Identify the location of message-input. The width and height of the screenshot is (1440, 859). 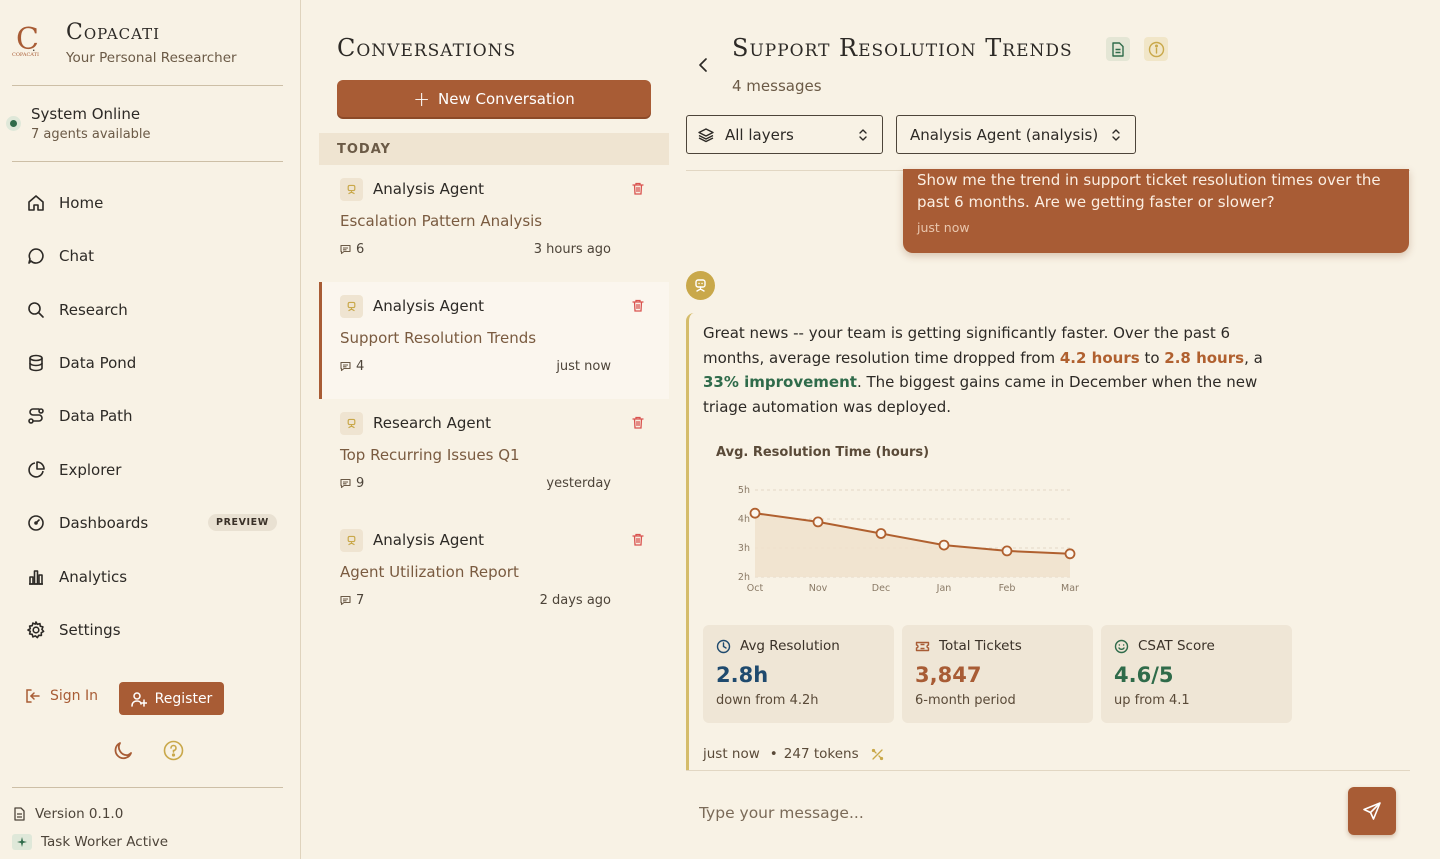
(1009, 813).